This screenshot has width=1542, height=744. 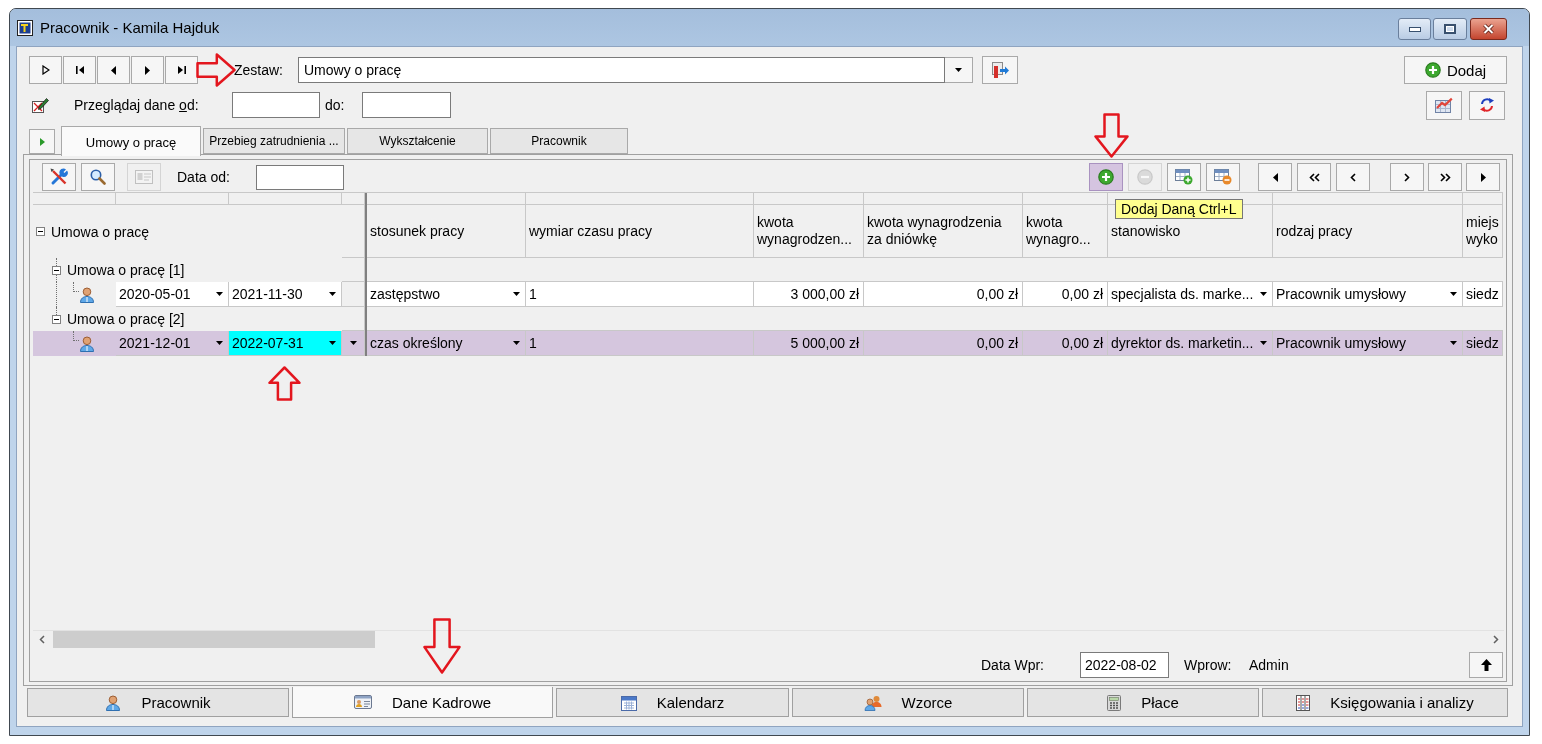 I want to click on minimize-button, so click(x=1414, y=29).